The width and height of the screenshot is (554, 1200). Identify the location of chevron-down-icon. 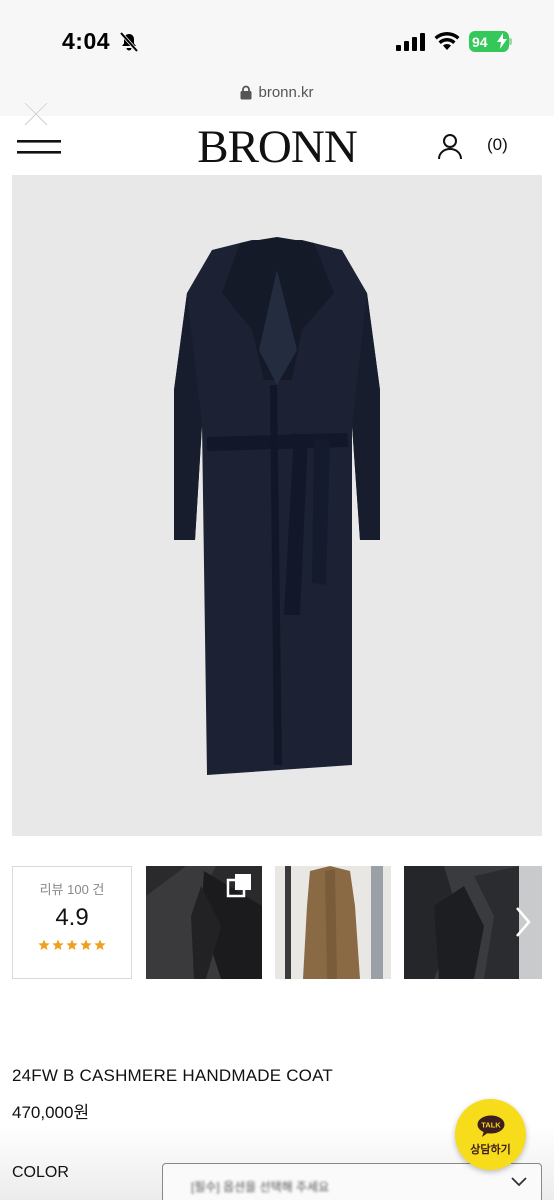
(519, 1182).